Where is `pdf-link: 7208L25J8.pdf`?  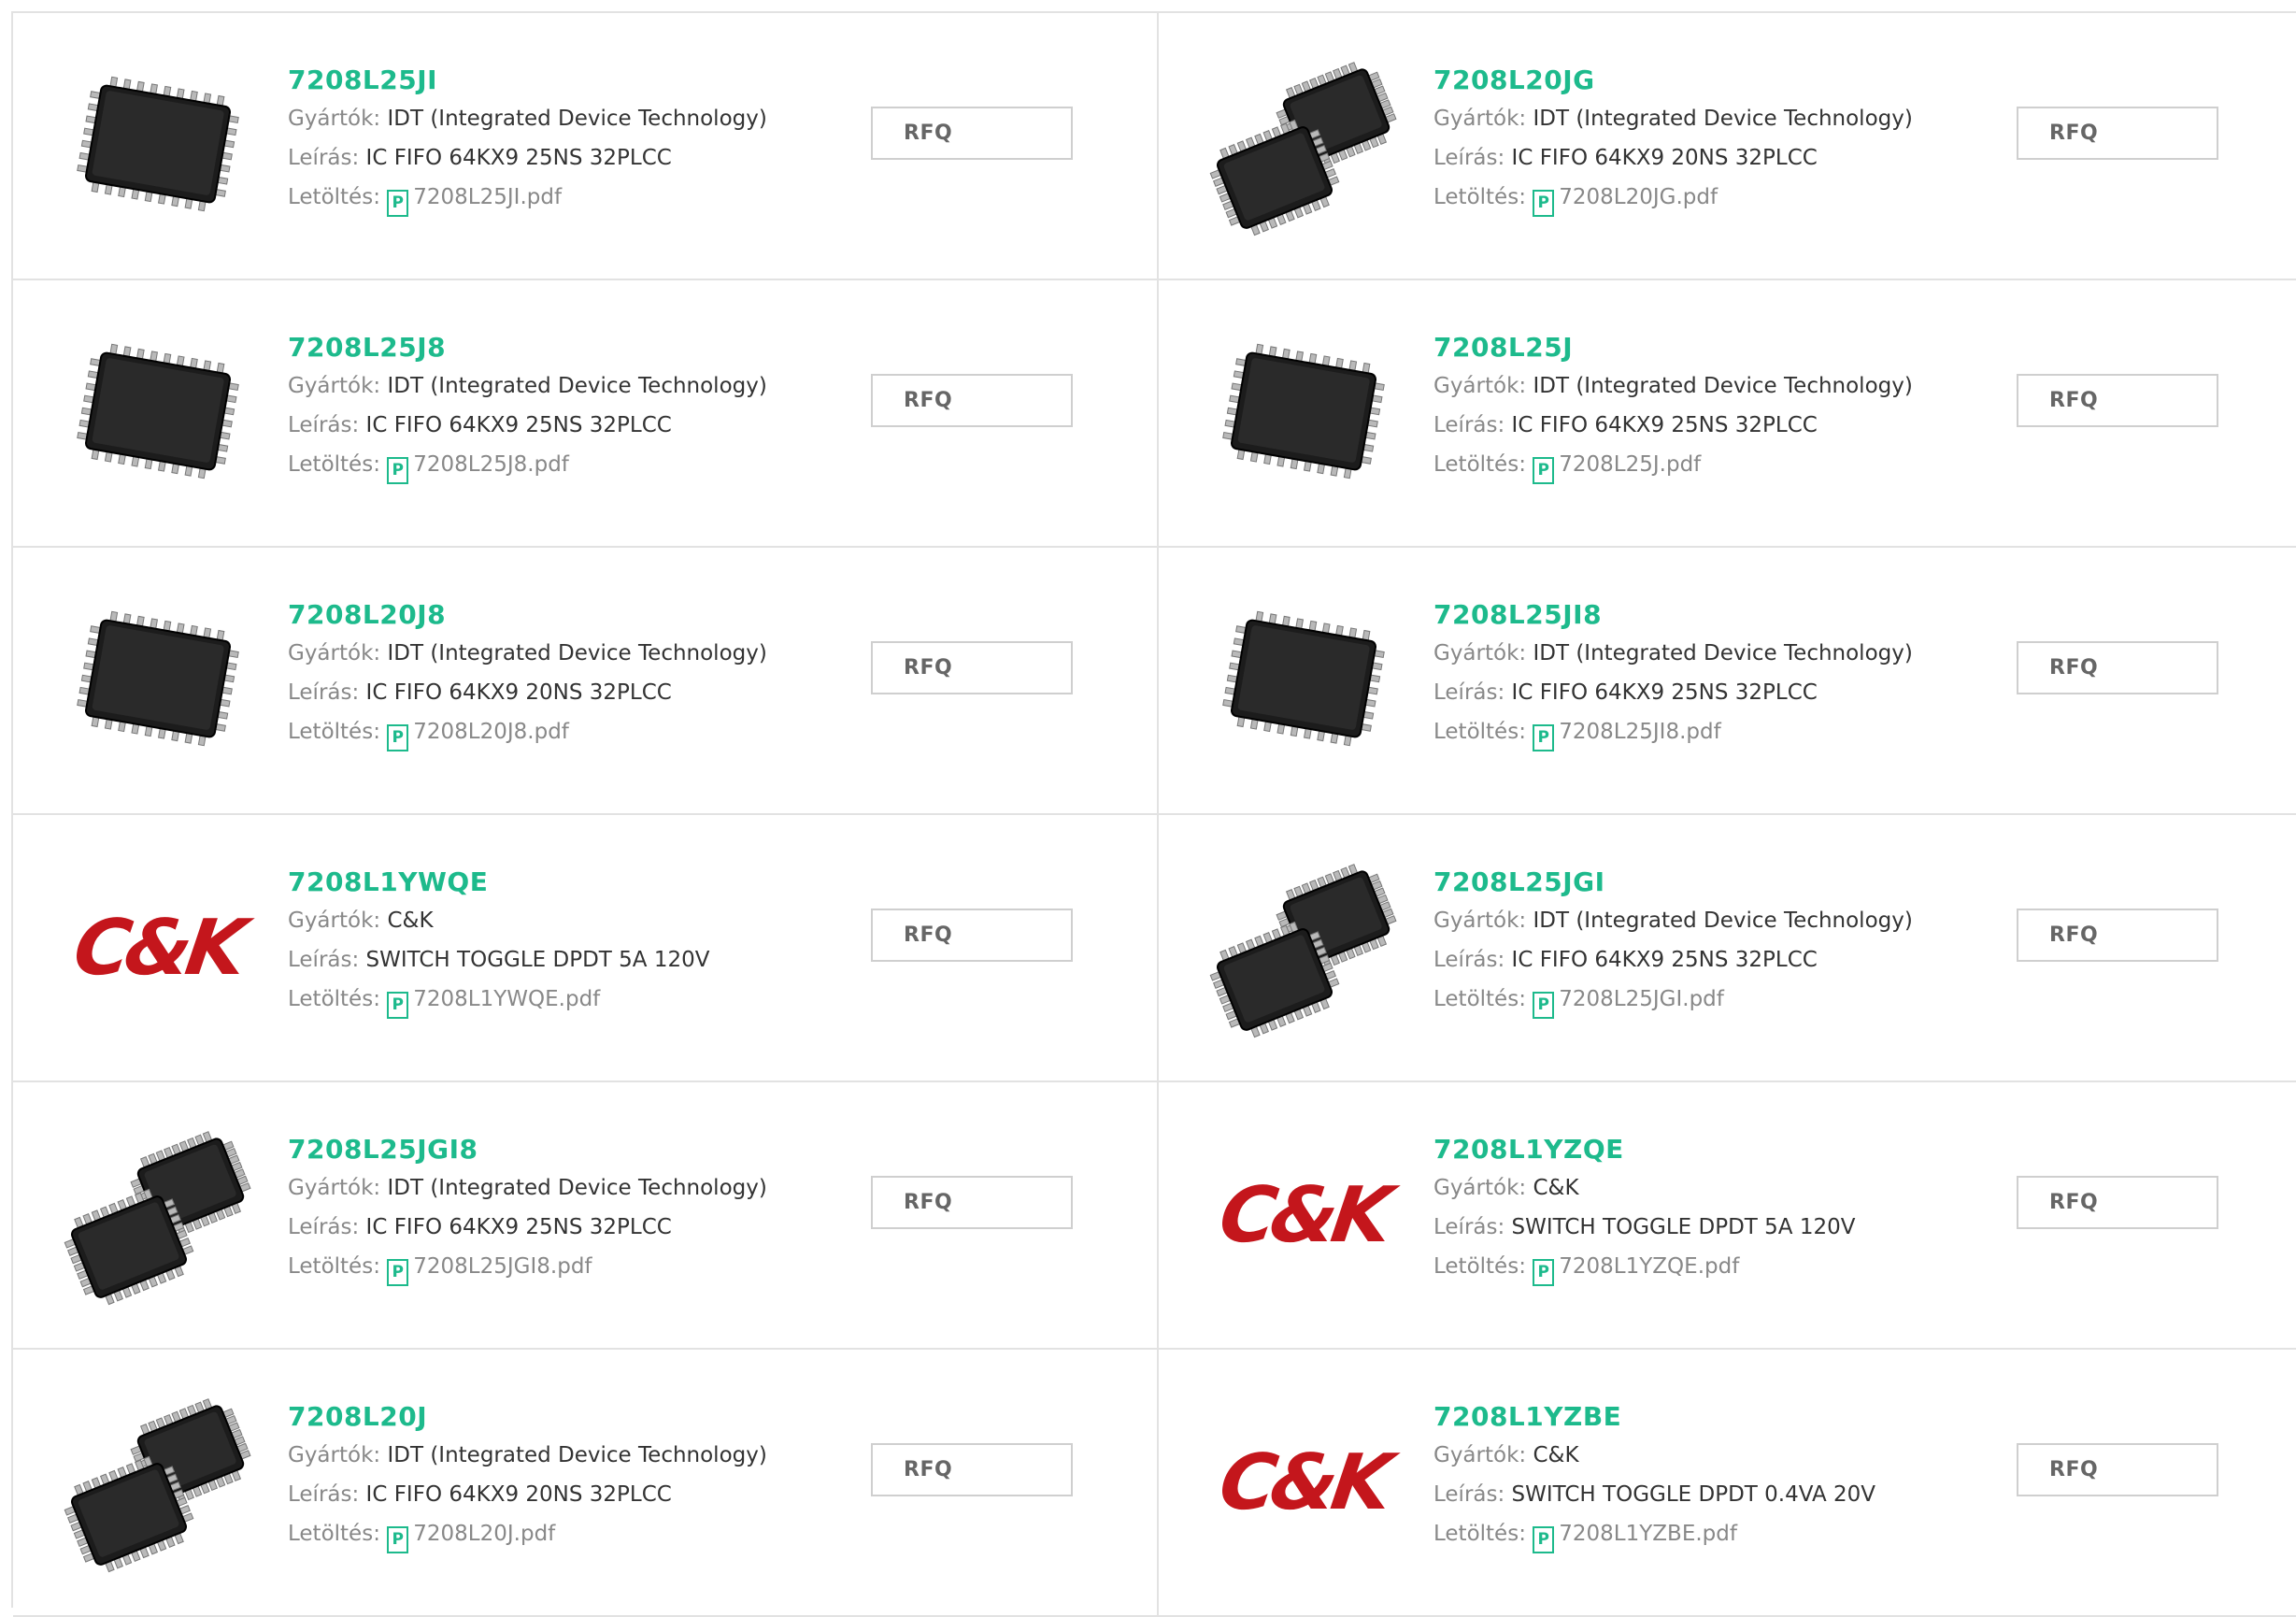 pdf-link: 7208L25J8.pdf is located at coordinates (491, 464).